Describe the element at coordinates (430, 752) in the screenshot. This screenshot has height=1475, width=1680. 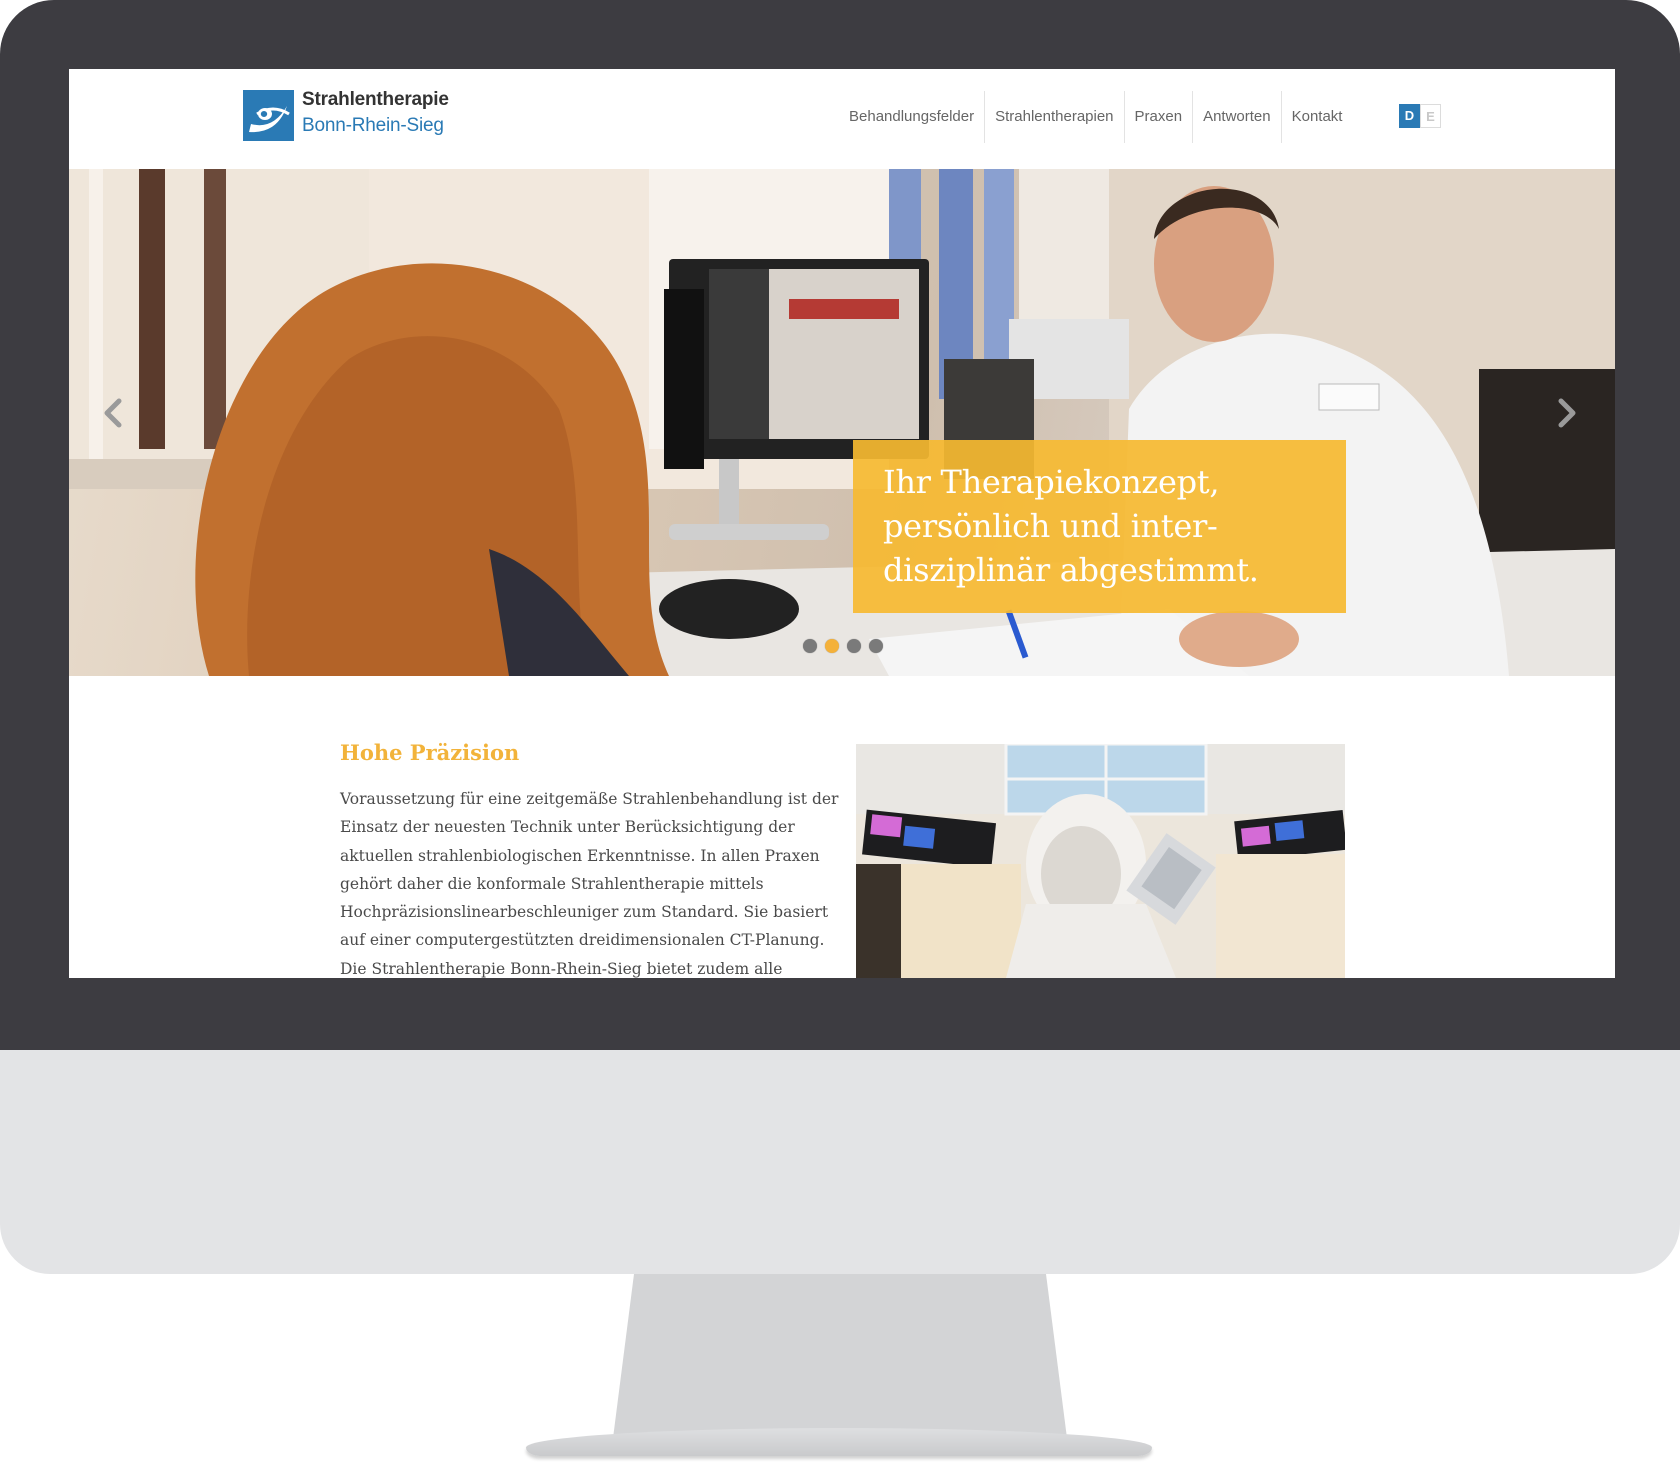
I see `section-heading: Hohe Präzision` at that location.